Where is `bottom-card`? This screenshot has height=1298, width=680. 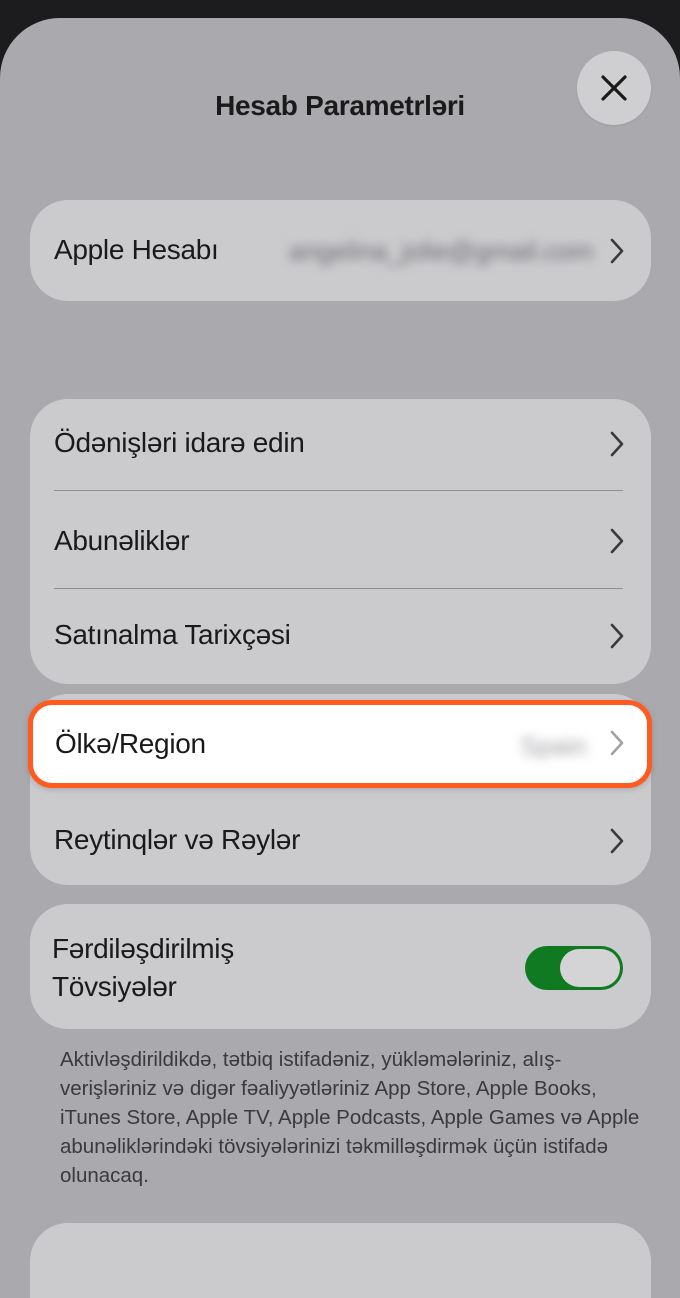 bottom-card is located at coordinates (340, 1260).